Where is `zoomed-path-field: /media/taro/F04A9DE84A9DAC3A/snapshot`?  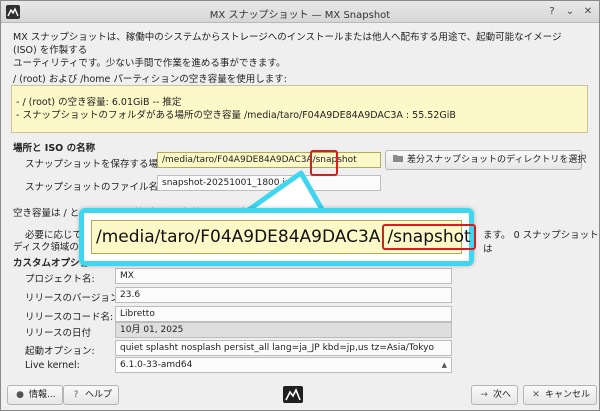 zoomed-path-field: /media/taro/F04A9DE84A9DAC3A/snapshot is located at coordinates (283, 237).